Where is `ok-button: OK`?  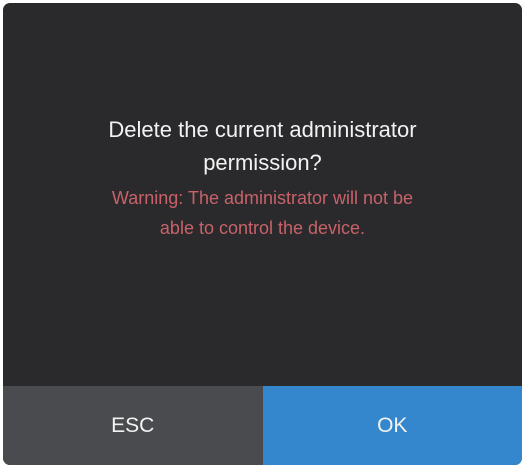 ok-button: OK is located at coordinates (392, 425).